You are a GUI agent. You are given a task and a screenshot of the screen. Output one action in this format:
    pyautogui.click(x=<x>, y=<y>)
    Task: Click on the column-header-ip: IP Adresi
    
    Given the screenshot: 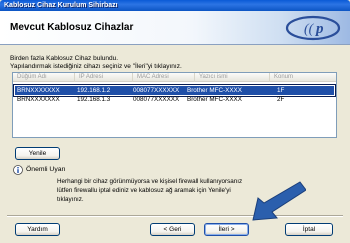 What is the action you would take?
    pyautogui.click(x=104, y=77)
    